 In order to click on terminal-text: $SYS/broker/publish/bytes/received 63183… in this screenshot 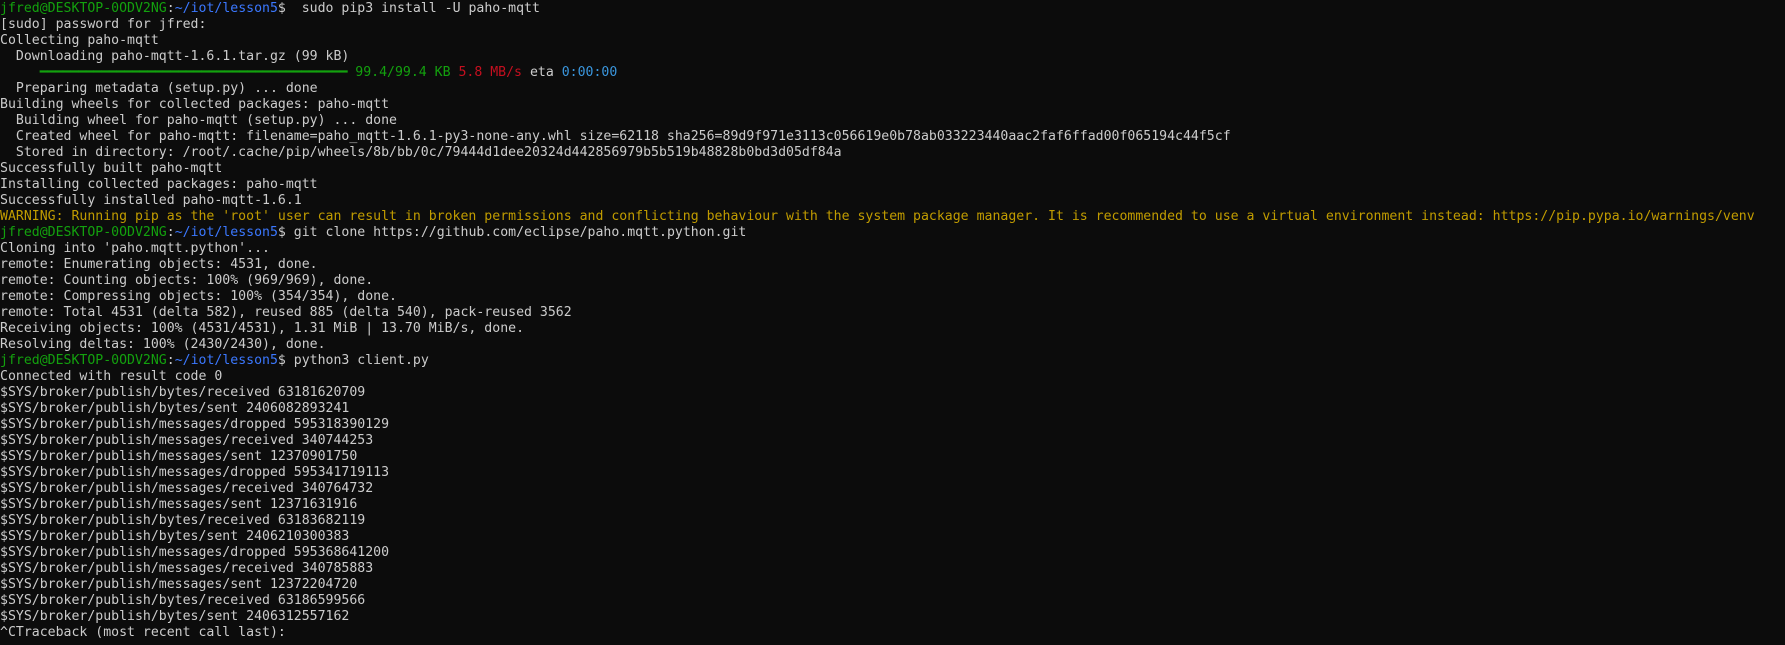, I will do `click(183, 520)`.